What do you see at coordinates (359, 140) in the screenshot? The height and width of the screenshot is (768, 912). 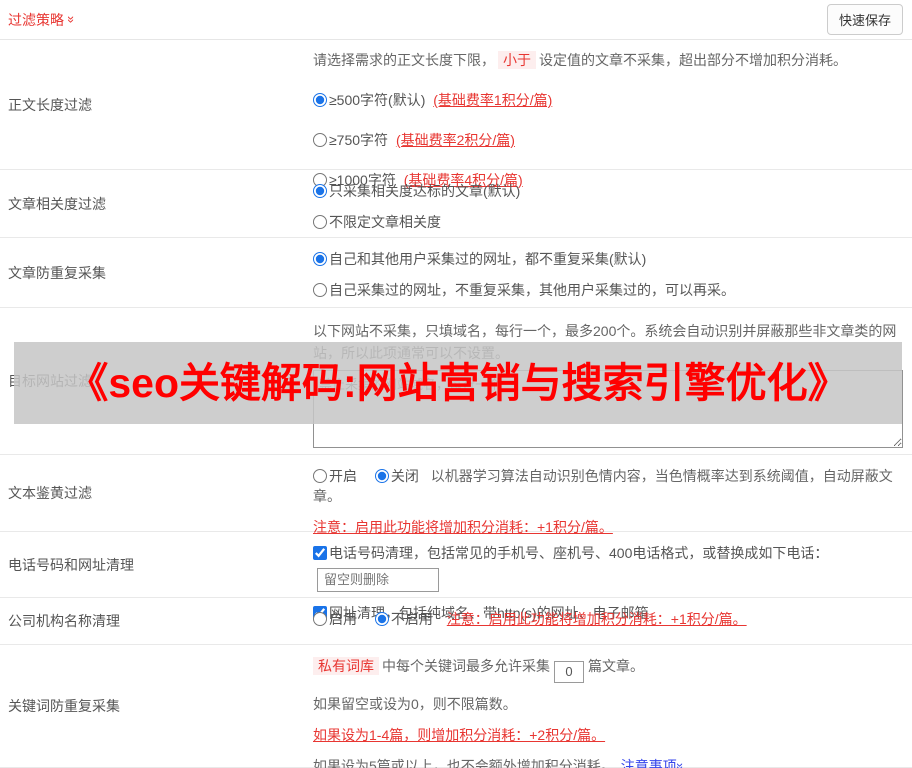 I see `radio-length-750-label: ≥750字符` at bounding box center [359, 140].